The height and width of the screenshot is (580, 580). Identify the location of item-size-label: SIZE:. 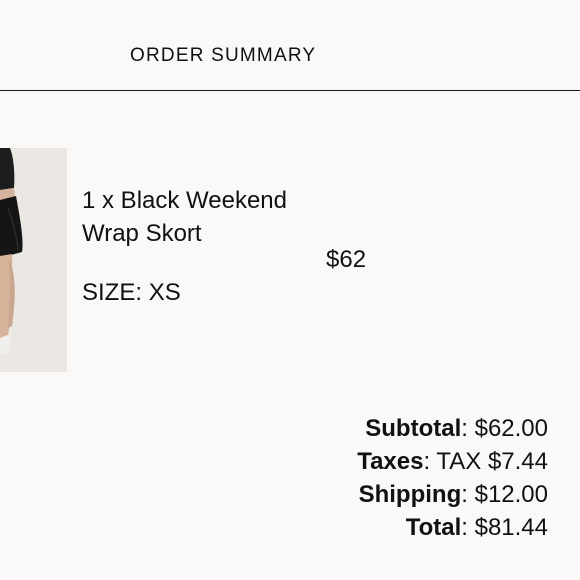
(112, 292).